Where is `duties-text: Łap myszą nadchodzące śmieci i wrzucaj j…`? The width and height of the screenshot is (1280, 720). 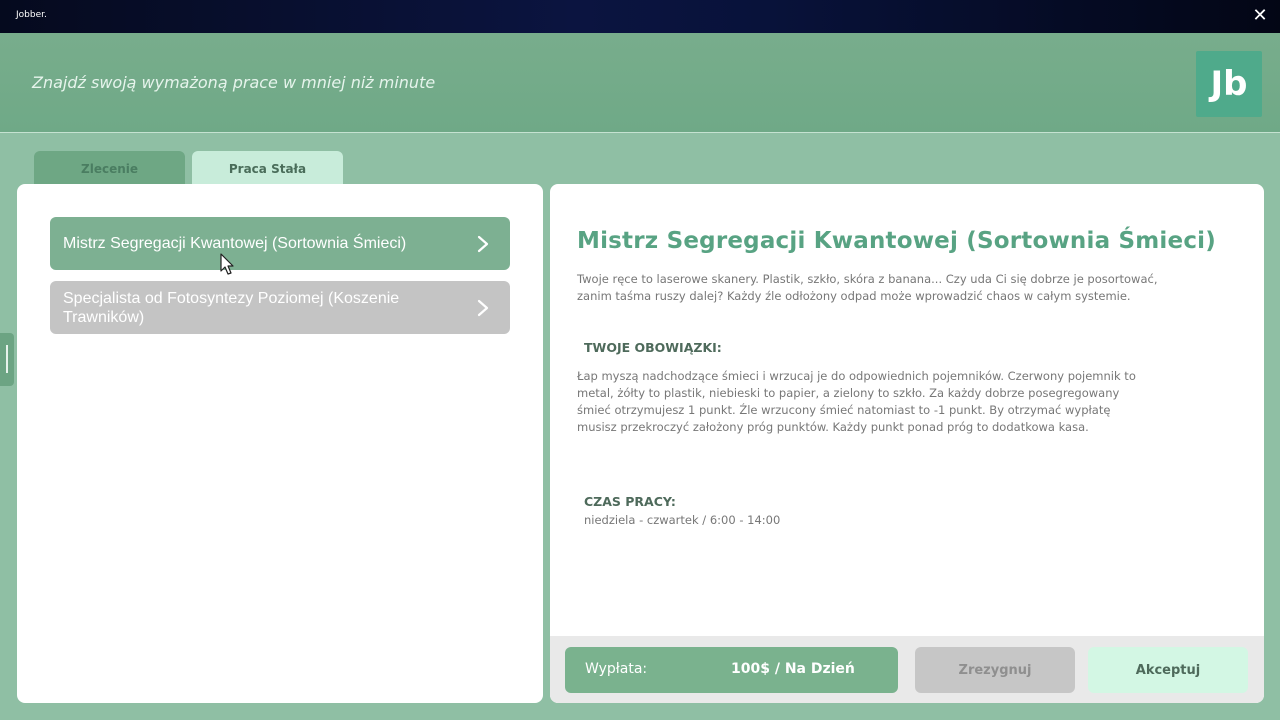
duties-text: Łap myszą nadchodzące śmieci i wrzucaj j… is located at coordinates (856, 401).